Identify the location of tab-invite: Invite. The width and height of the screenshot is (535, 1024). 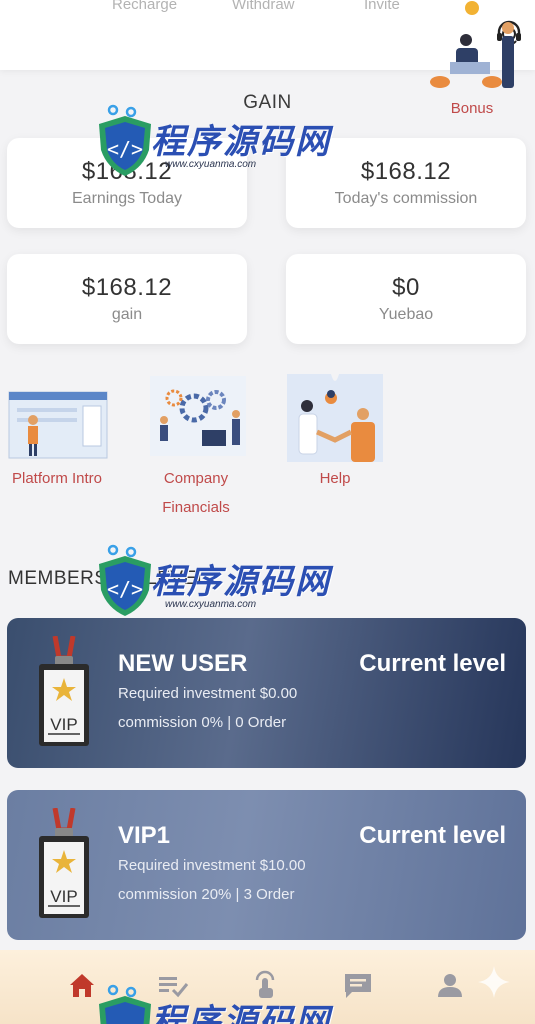
(382, 6).